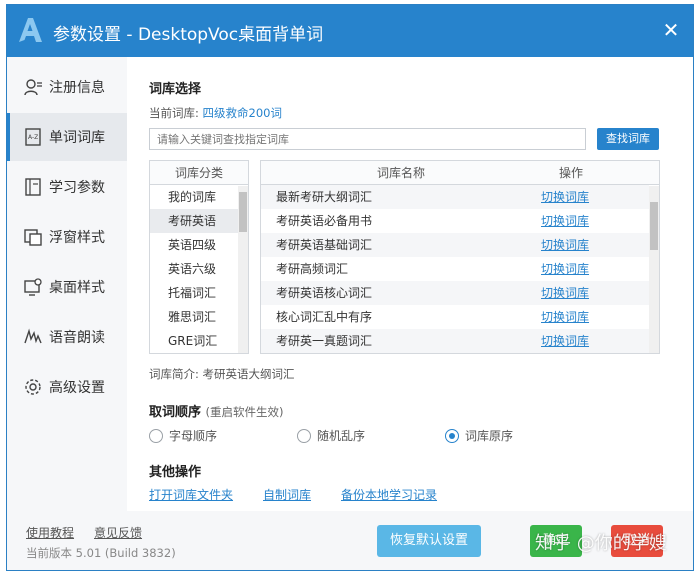  What do you see at coordinates (637, 541) in the screenshot?
I see `cancel-button: 取消` at bounding box center [637, 541].